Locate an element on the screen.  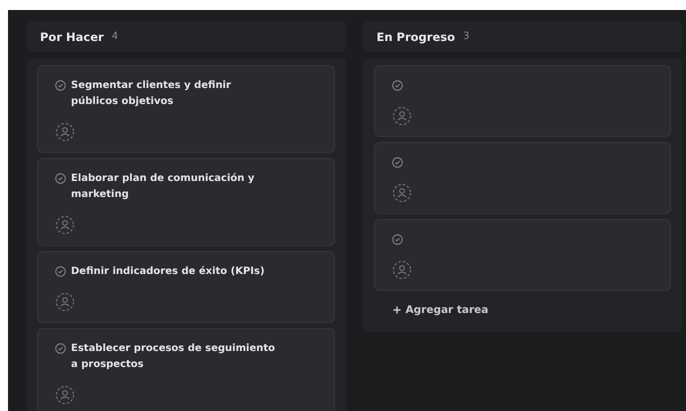
plus-icon is located at coordinates (396, 310).